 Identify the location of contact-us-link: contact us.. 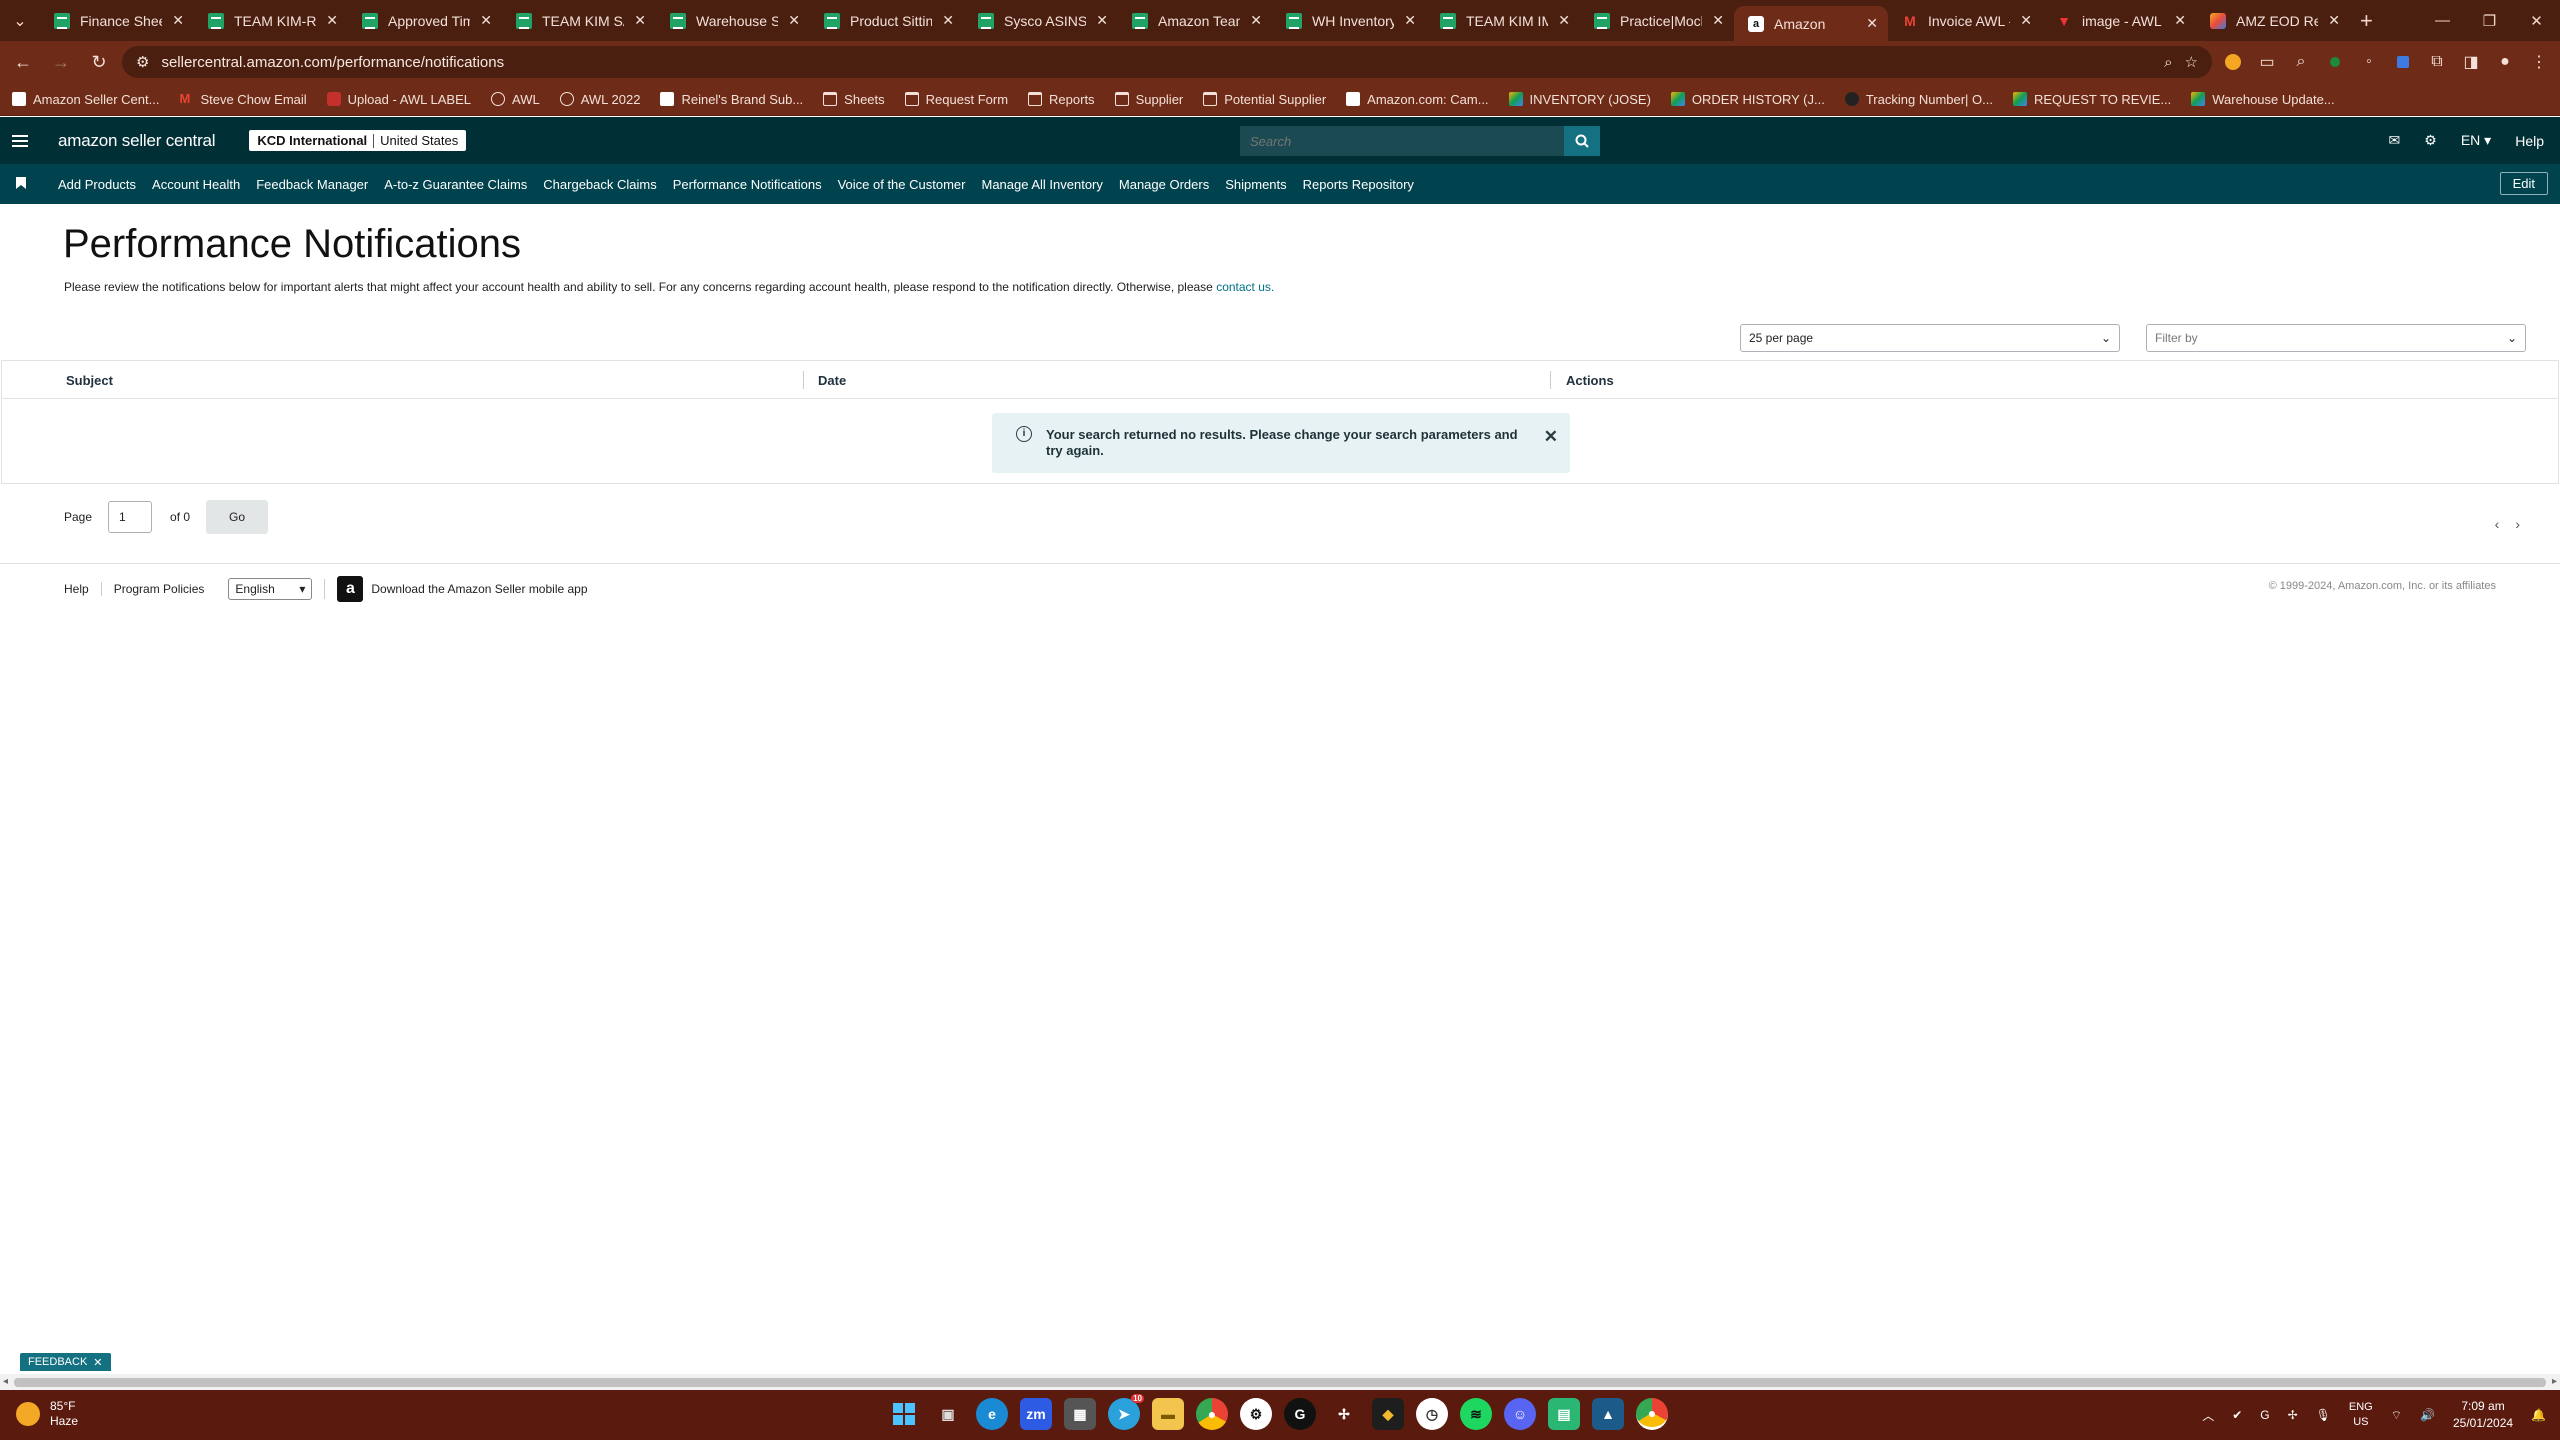
(1245, 287).